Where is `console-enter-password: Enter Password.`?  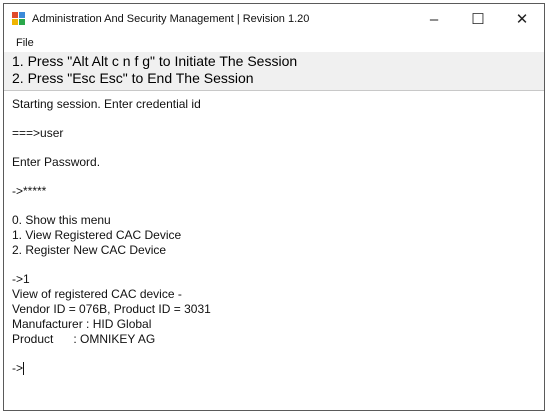 console-enter-password: Enter Password. is located at coordinates (56, 162).